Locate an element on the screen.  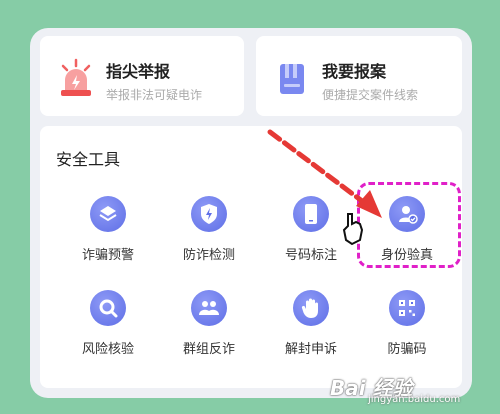
tool-anti-scam-code: 防骗码 is located at coordinates (407, 323).